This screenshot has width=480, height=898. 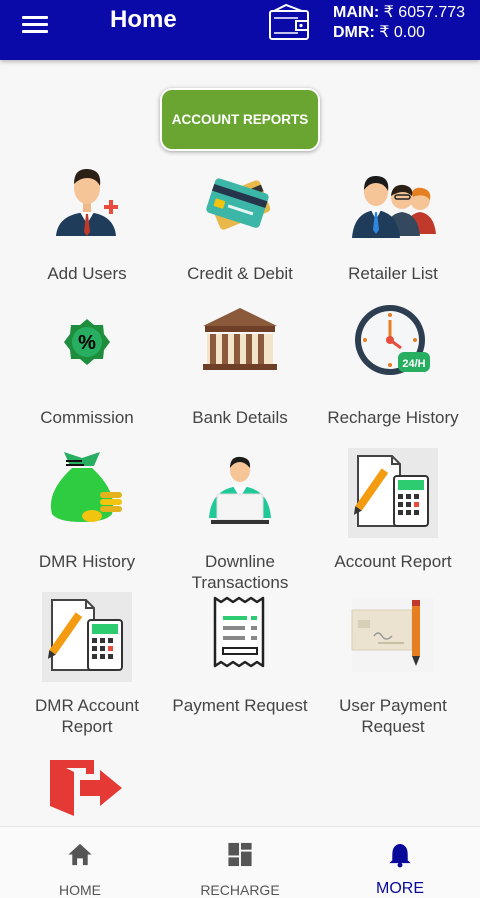 I want to click on account-reports-button: ACCOUNT REPORTS, so click(x=240, y=119).